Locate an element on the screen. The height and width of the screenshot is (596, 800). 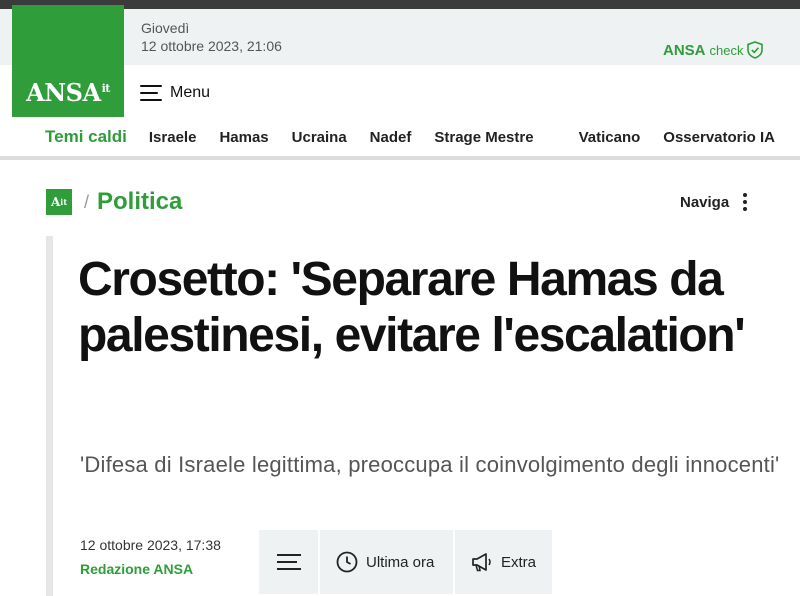
nav-item-hamas: Hamas is located at coordinates (243, 137).